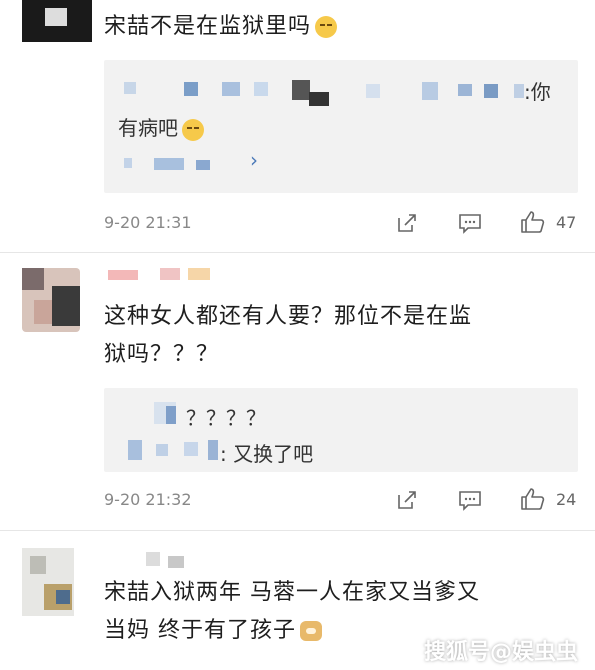  Describe the element at coordinates (566, 222) in the screenshot. I see `like-count: 47` at that location.